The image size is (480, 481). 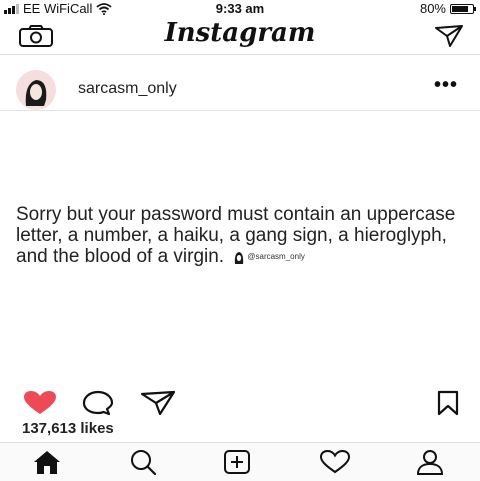 I want to click on tab-add, so click(x=237, y=462).